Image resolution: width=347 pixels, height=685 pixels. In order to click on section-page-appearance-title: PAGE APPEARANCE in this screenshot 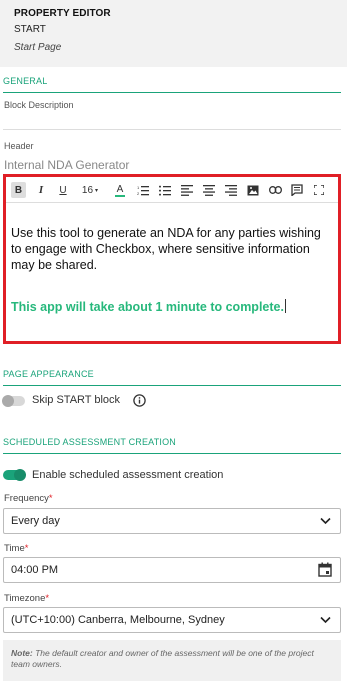, I will do `click(48, 374)`.